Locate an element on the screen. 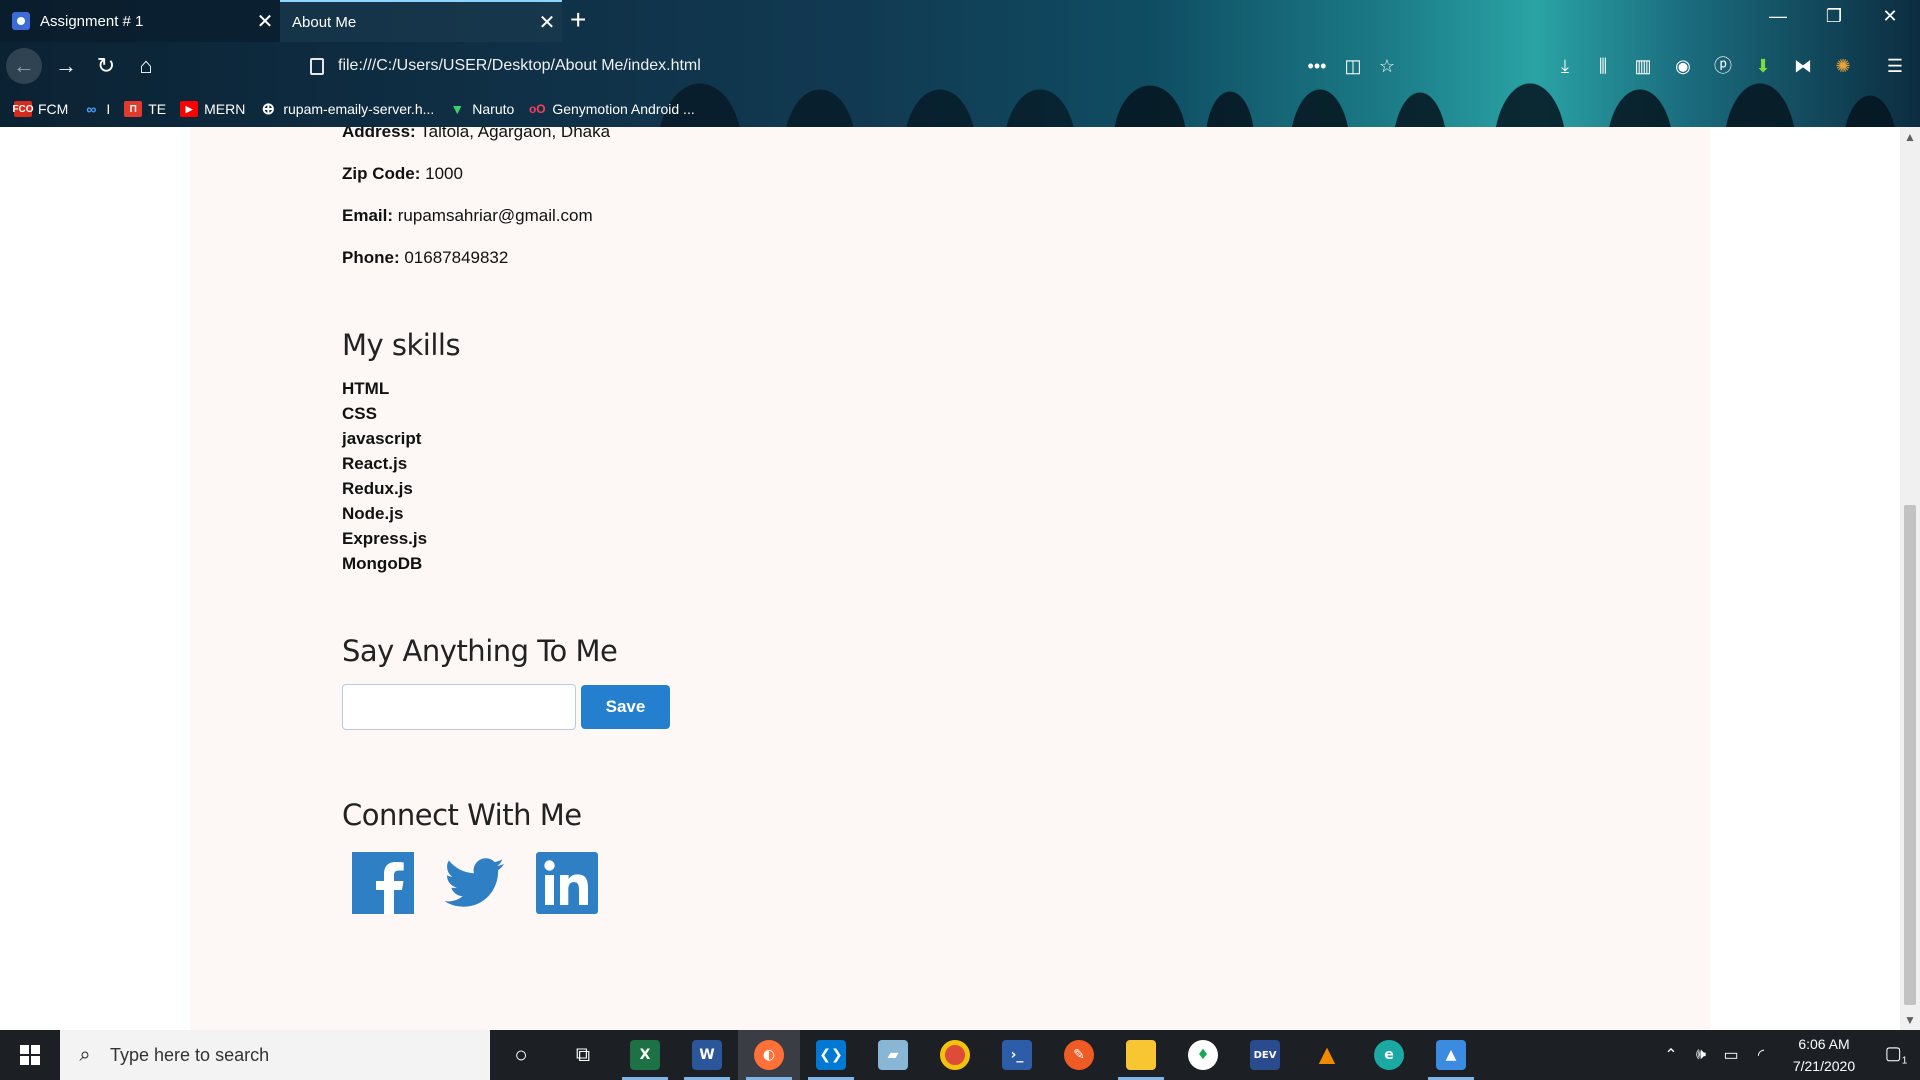 The image size is (1920, 1080). notification-center-icon: ▢1 is located at coordinates (1896, 1055).